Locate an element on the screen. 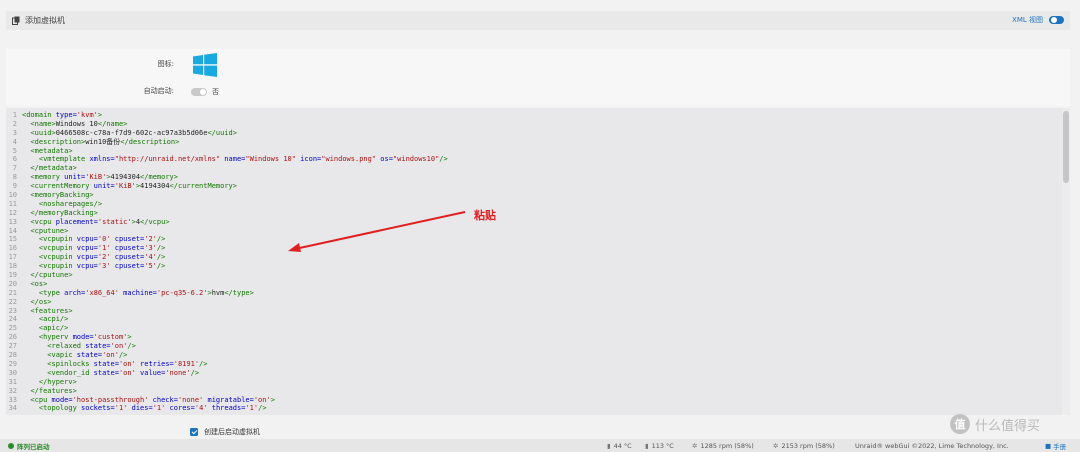 Image resolution: width=1080 pixels, height=452 pixels. windows-icon is located at coordinates (205, 65).